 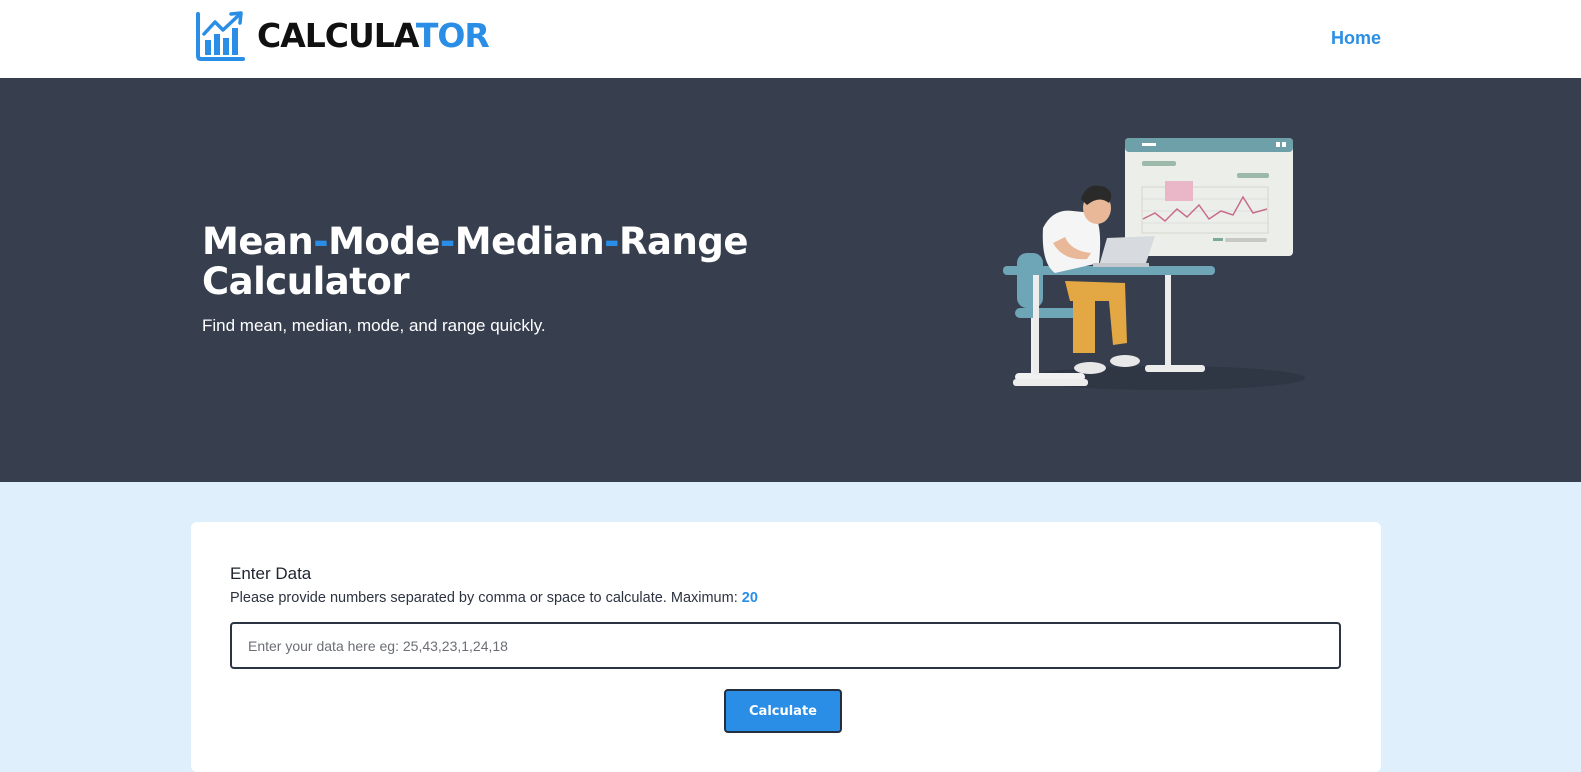 I want to click on max-count-value: 20, so click(x=749, y=598).